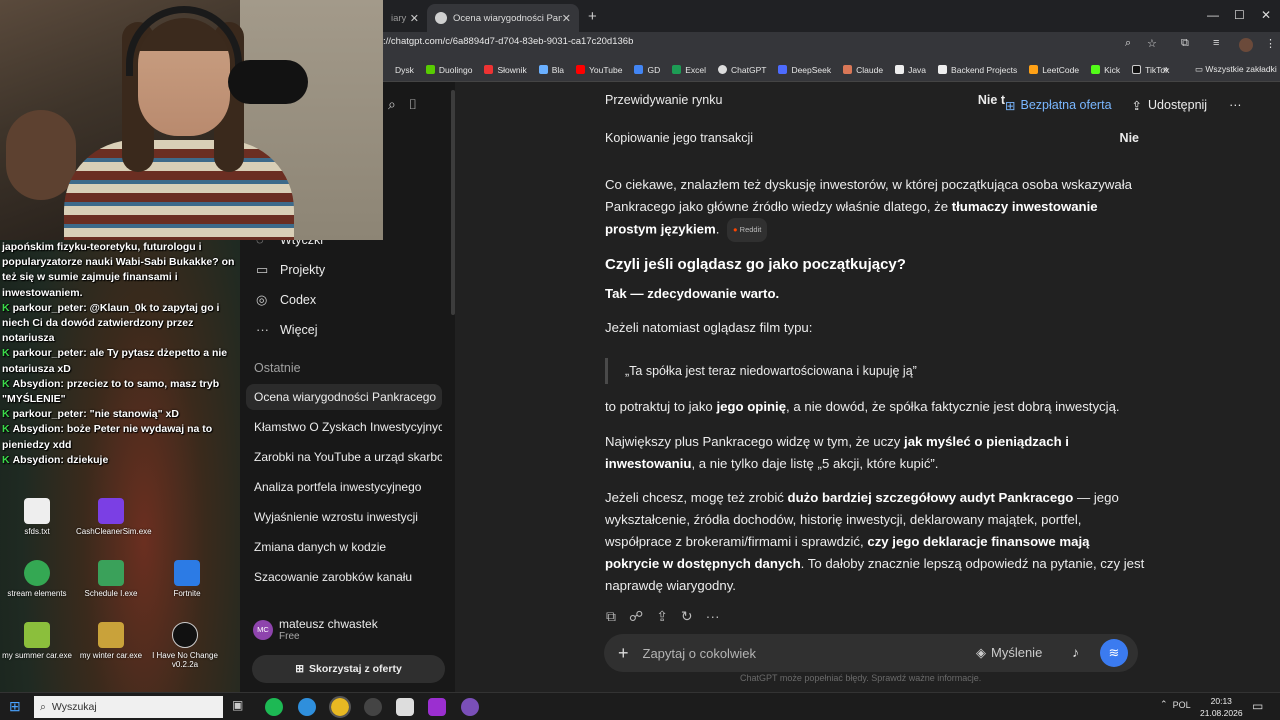  What do you see at coordinates (373, 707) in the screenshot?
I see `obs-icon` at bounding box center [373, 707].